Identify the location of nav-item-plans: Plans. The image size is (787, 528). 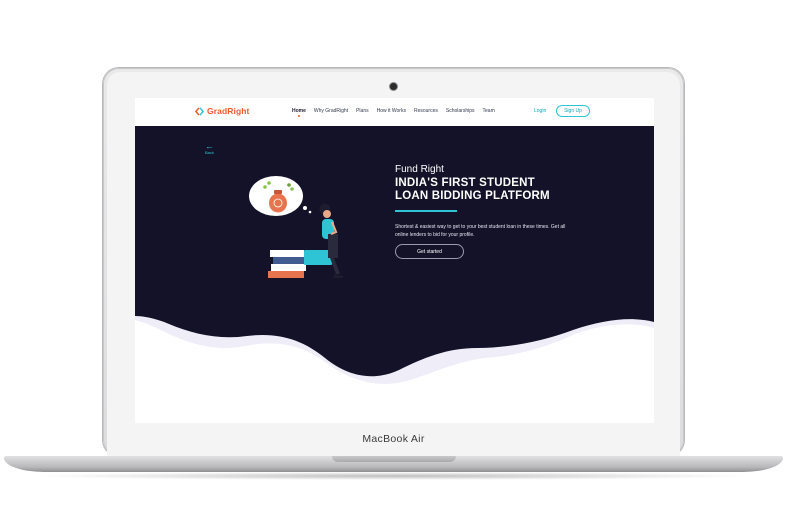
(362, 111).